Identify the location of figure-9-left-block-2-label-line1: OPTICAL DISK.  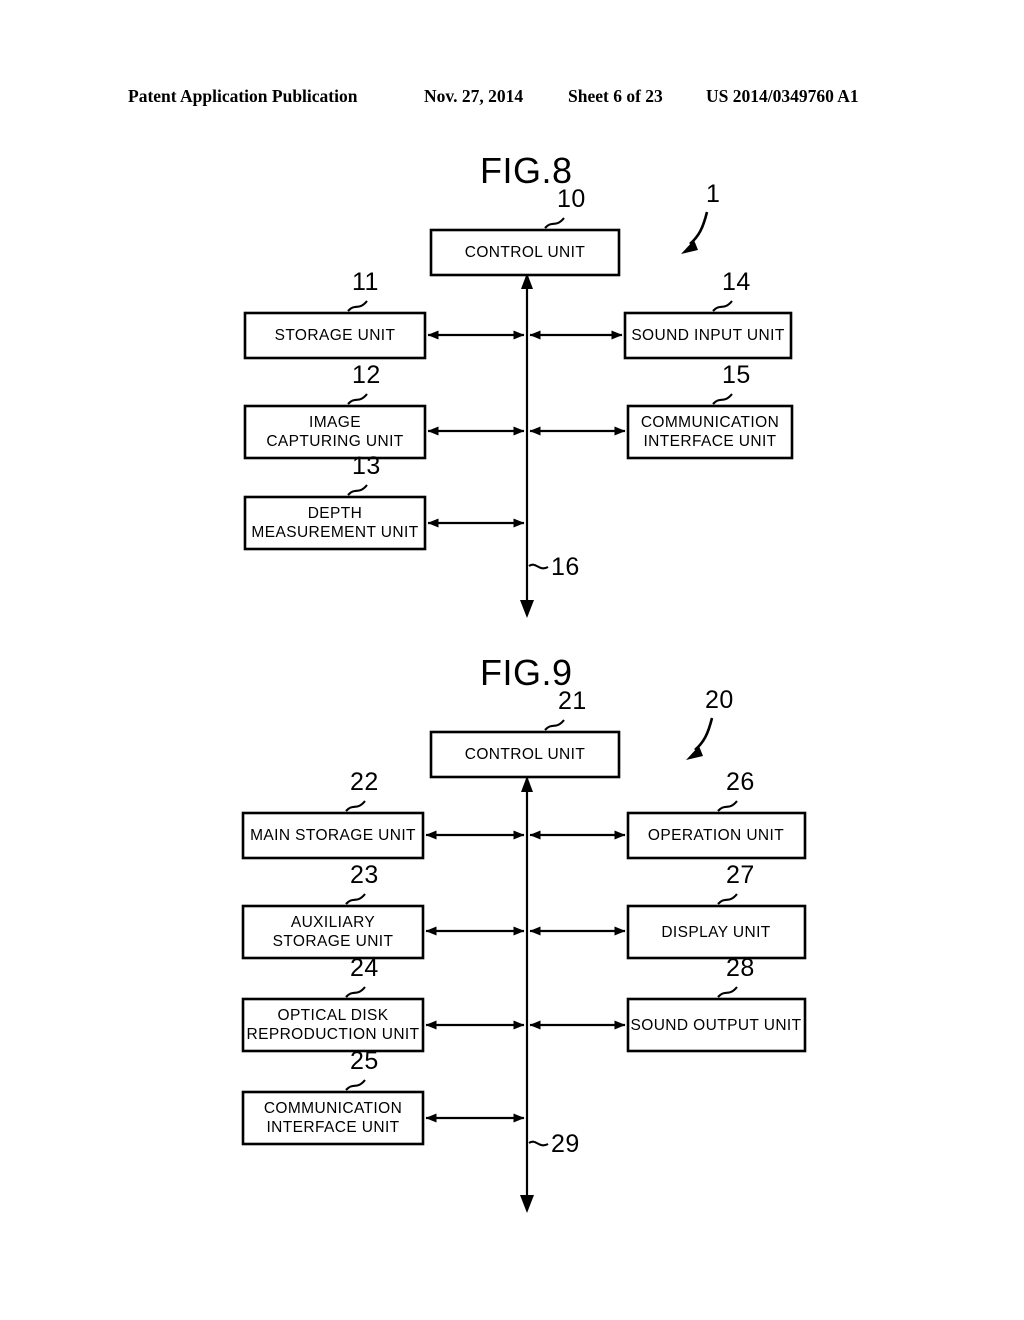
(332, 1015).